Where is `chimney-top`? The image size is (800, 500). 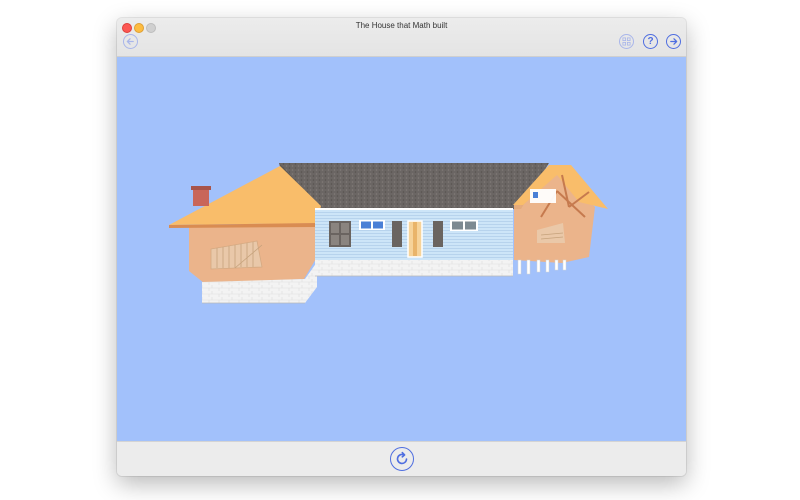 chimney-top is located at coordinates (201, 188).